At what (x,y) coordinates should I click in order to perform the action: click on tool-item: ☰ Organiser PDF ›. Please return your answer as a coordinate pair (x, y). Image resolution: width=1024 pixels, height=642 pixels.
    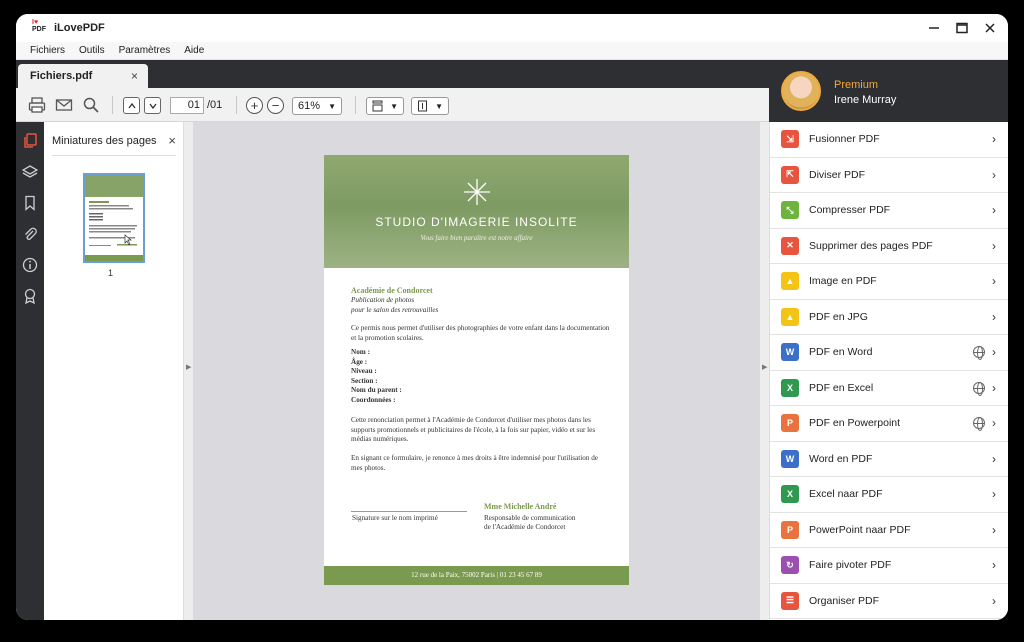
    Looking at the image, I should click on (889, 601).